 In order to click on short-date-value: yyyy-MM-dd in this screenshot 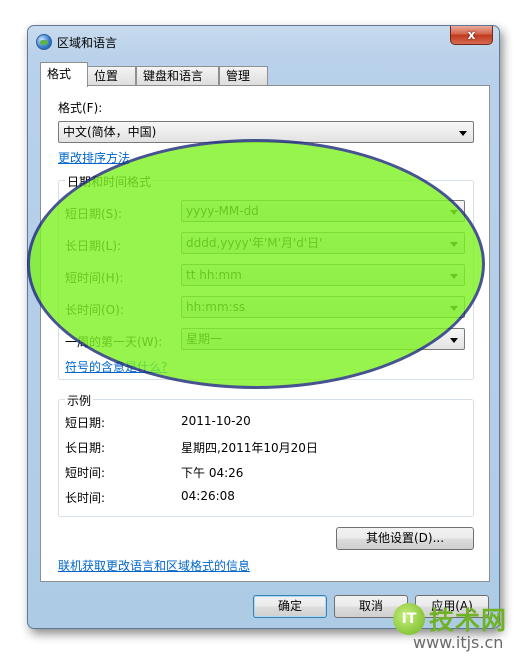, I will do `click(222, 211)`.